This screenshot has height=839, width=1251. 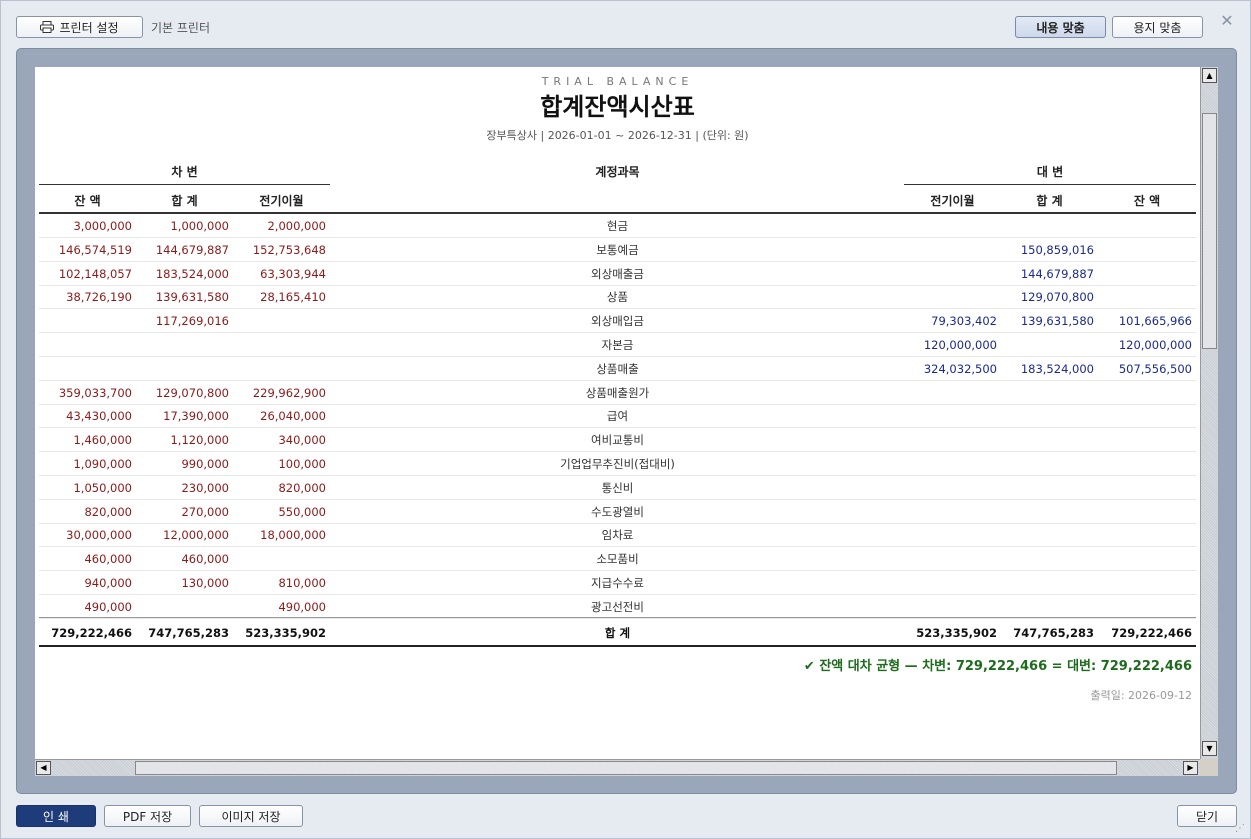 What do you see at coordinates (617, 606) in the screenshot?
I see `account-name-cell: 광고선전비` at bounding box center [617, 606].